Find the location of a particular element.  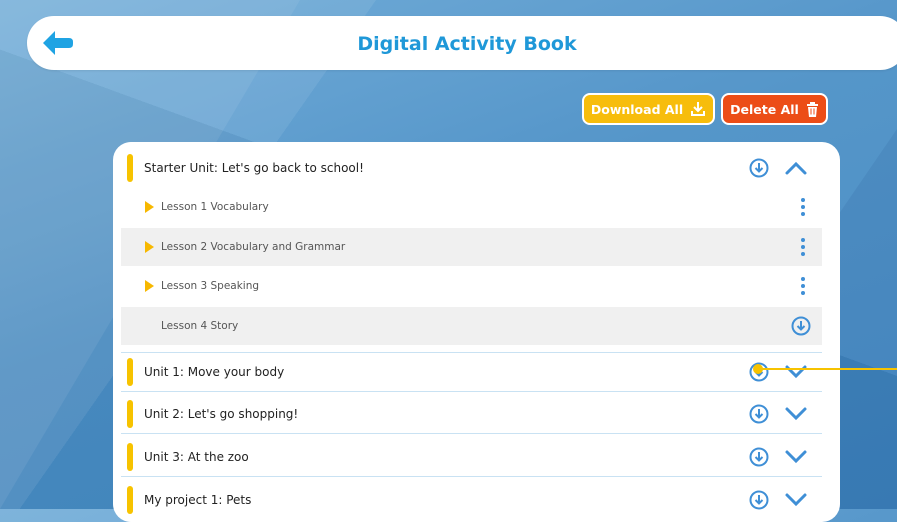

lesson-label: Lesson 3 Speaking is located at coordinates (210, 286).